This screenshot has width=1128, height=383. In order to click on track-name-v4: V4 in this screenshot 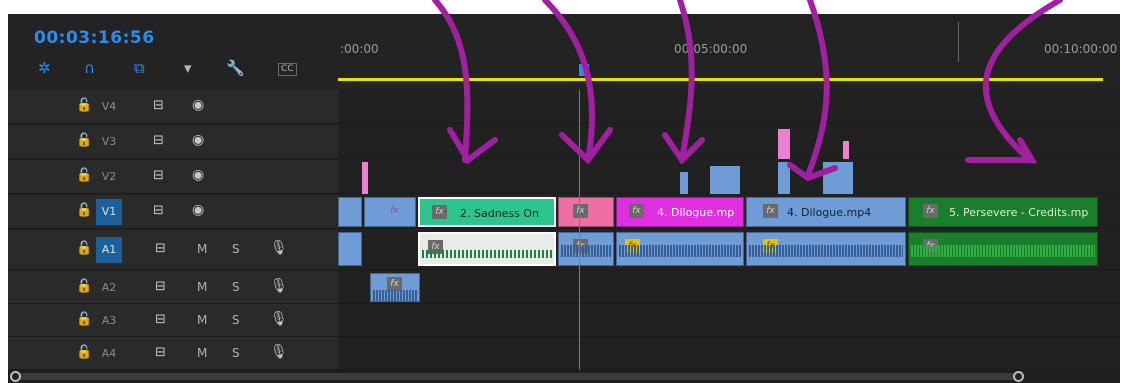, I will do `click(109, 107)`.